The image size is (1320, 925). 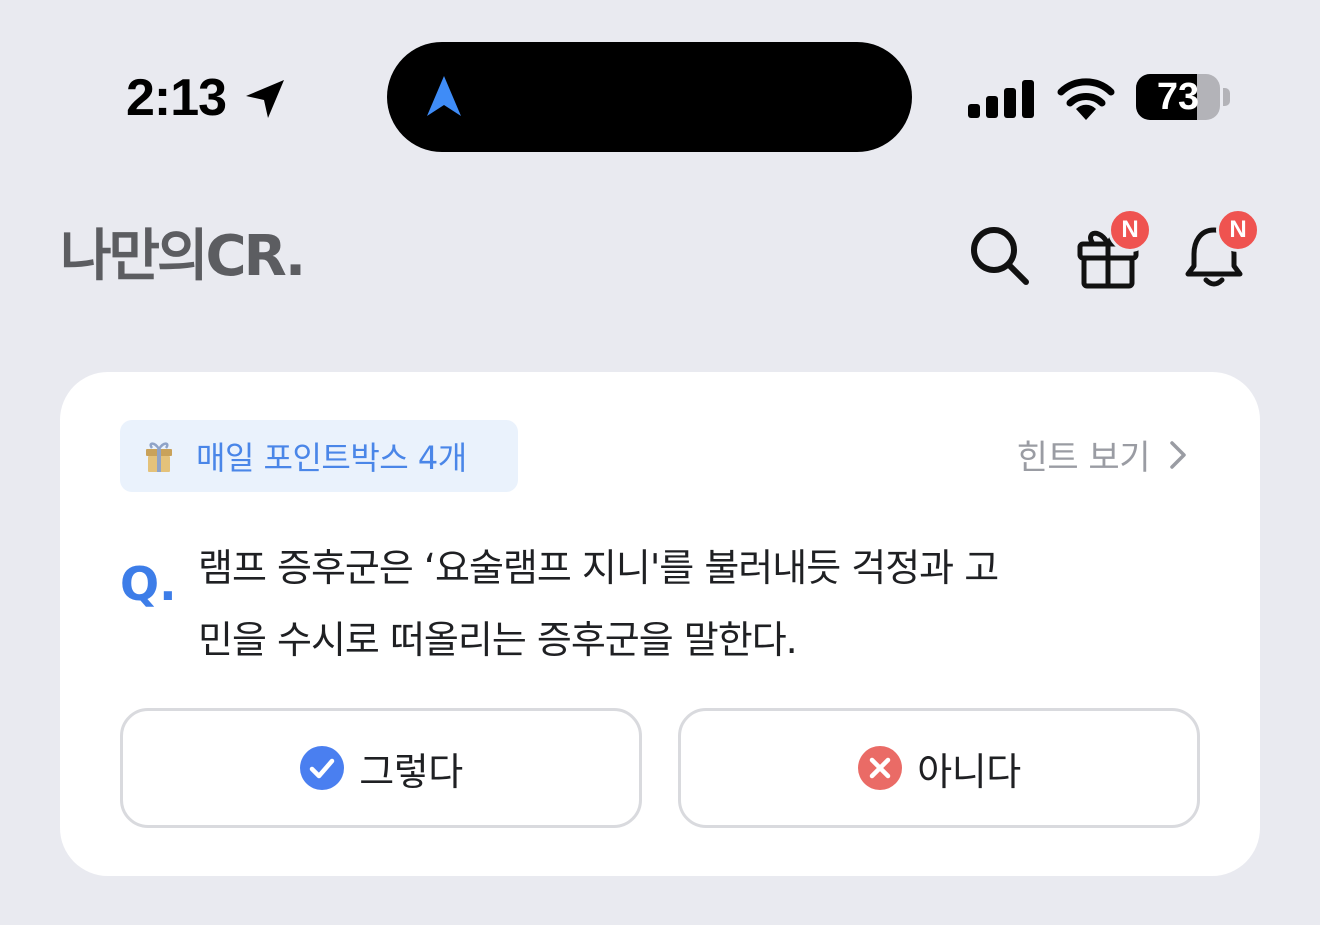 I want to click on answer-no-label: 아니다, so click(x=969, y=771).